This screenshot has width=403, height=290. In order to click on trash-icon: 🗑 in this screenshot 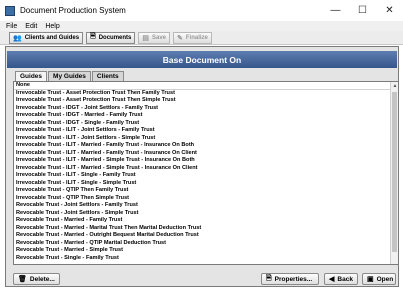, I will do `click(22, 279)`.